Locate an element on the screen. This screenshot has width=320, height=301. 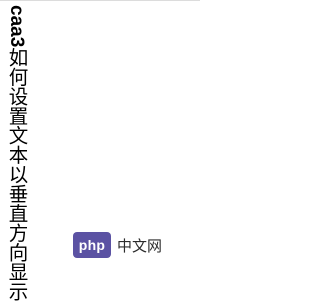
watermark-site-name: 中文网 is located at coordinates (140, 245).